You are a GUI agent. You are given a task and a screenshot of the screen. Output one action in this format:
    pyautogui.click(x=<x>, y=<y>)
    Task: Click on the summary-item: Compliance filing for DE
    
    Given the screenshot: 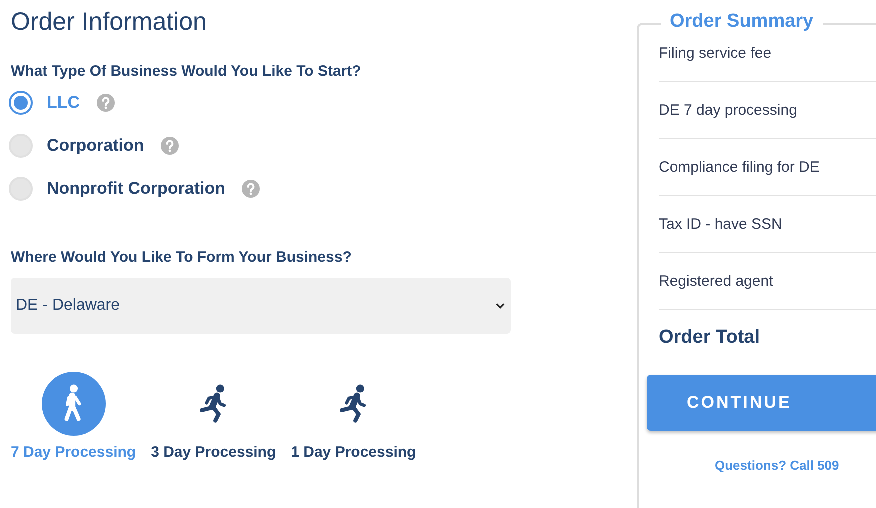 What is the action you would take?
    pyautogui.click(x=739, y=167)
    